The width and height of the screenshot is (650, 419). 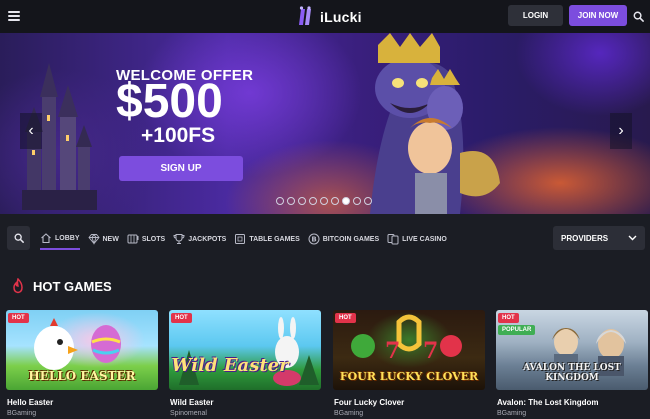 I want to click on game-name: Avalon: The Lost Kingdom, so click(x=547, y=402).